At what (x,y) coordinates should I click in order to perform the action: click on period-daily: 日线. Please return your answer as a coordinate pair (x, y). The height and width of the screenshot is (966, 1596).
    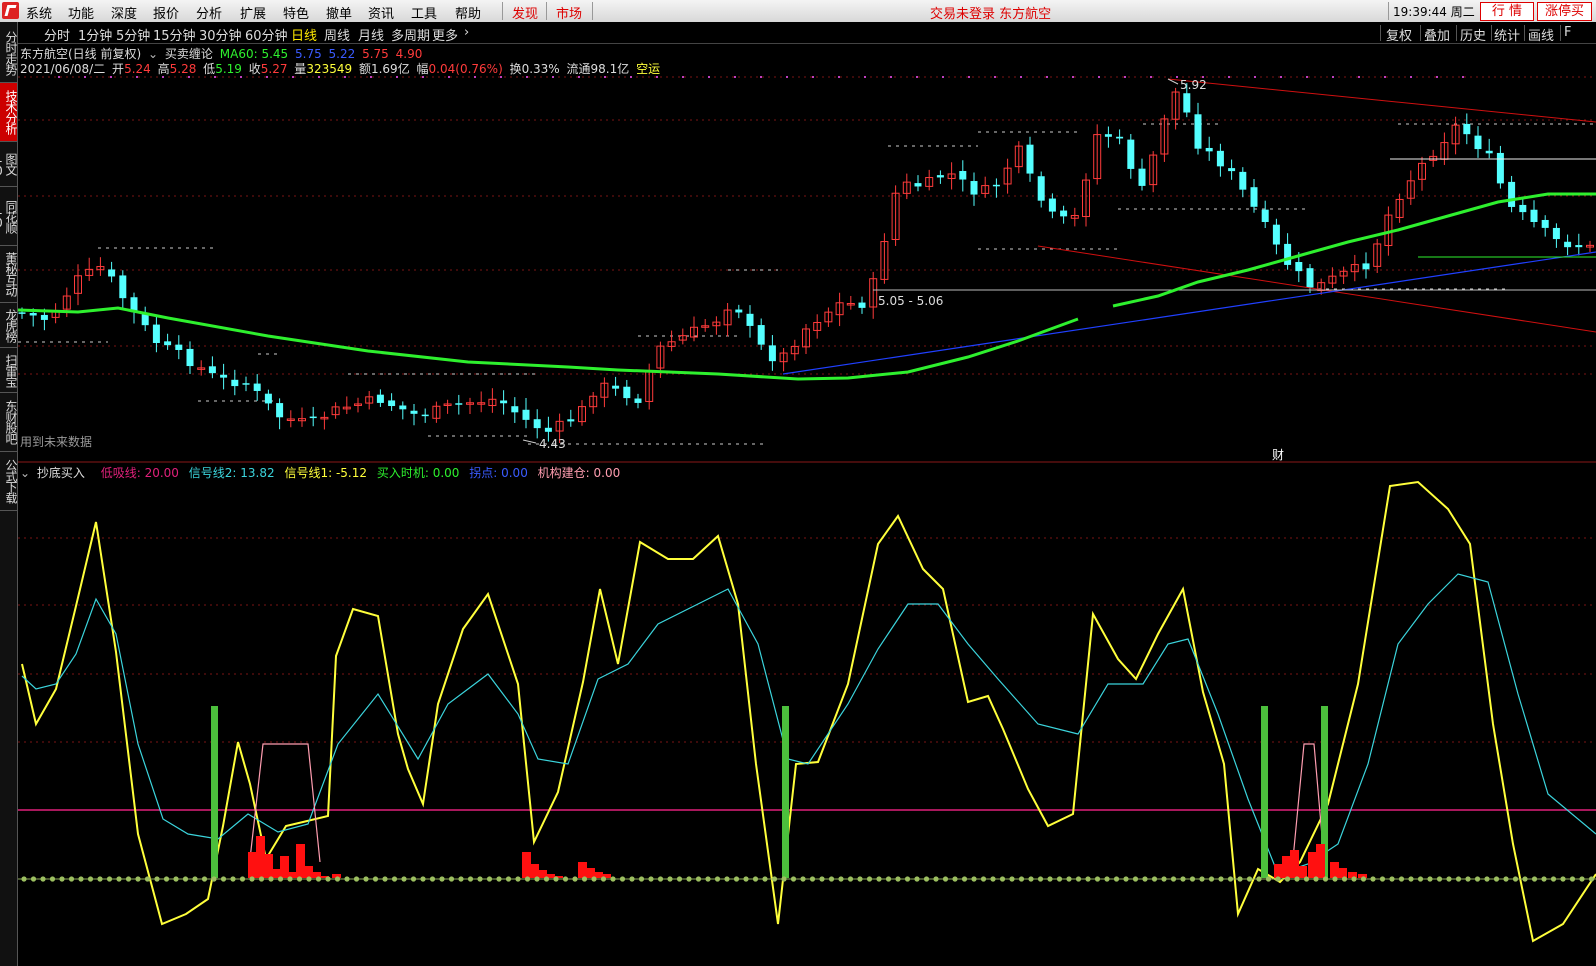
    Looking at the image, I should click on (304, 34).